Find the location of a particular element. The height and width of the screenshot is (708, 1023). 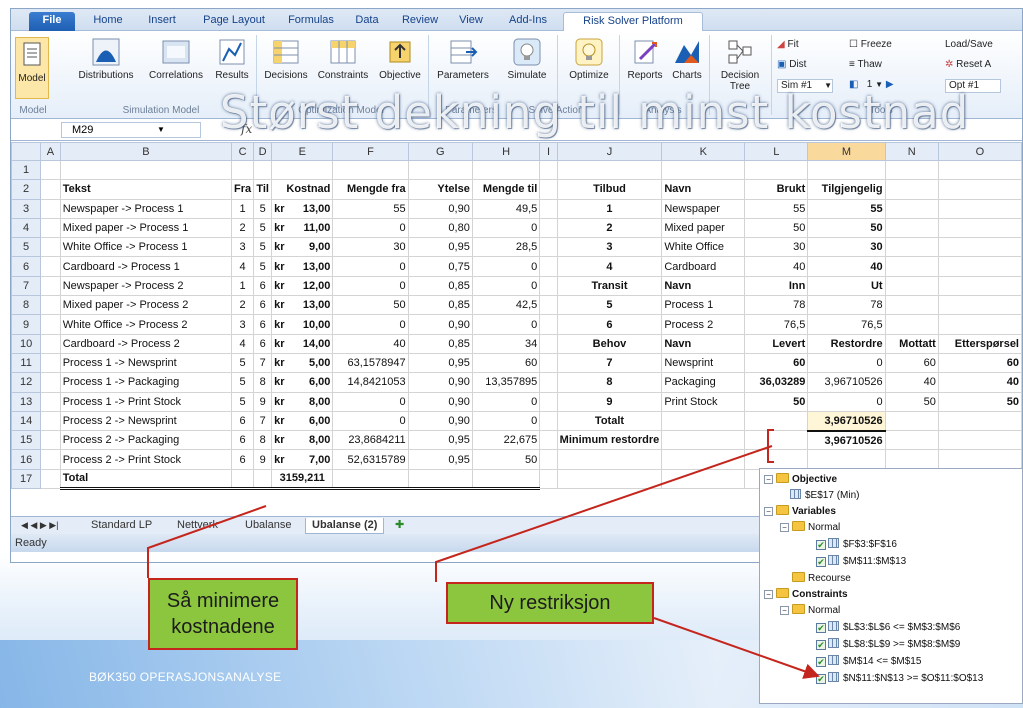

cell-c17 is located at coordinates (243, 479).